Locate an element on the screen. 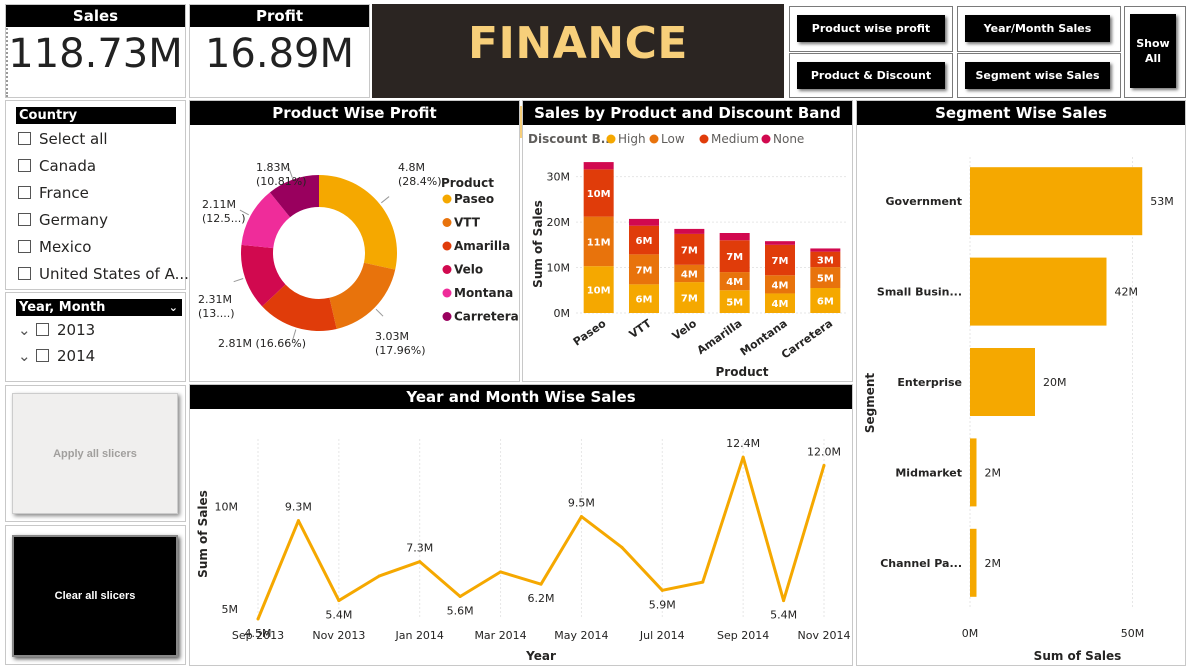 This screenshot has width=1189, height=669. y-tick-label: Midmarket is located at coordinates (928, 472).